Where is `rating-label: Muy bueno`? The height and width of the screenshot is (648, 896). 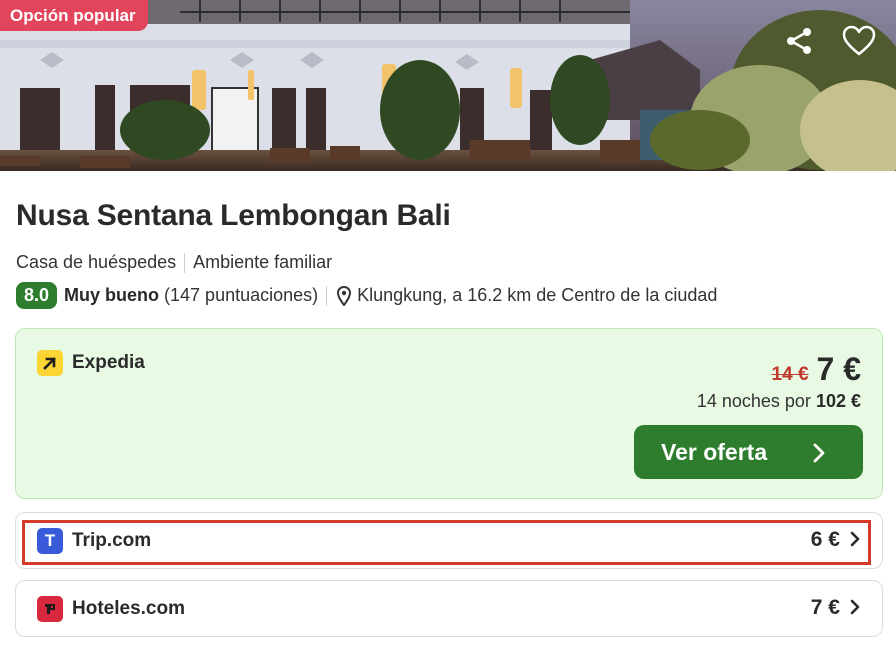
rating-label: Muy bueno is located at coordinates (112, 295).